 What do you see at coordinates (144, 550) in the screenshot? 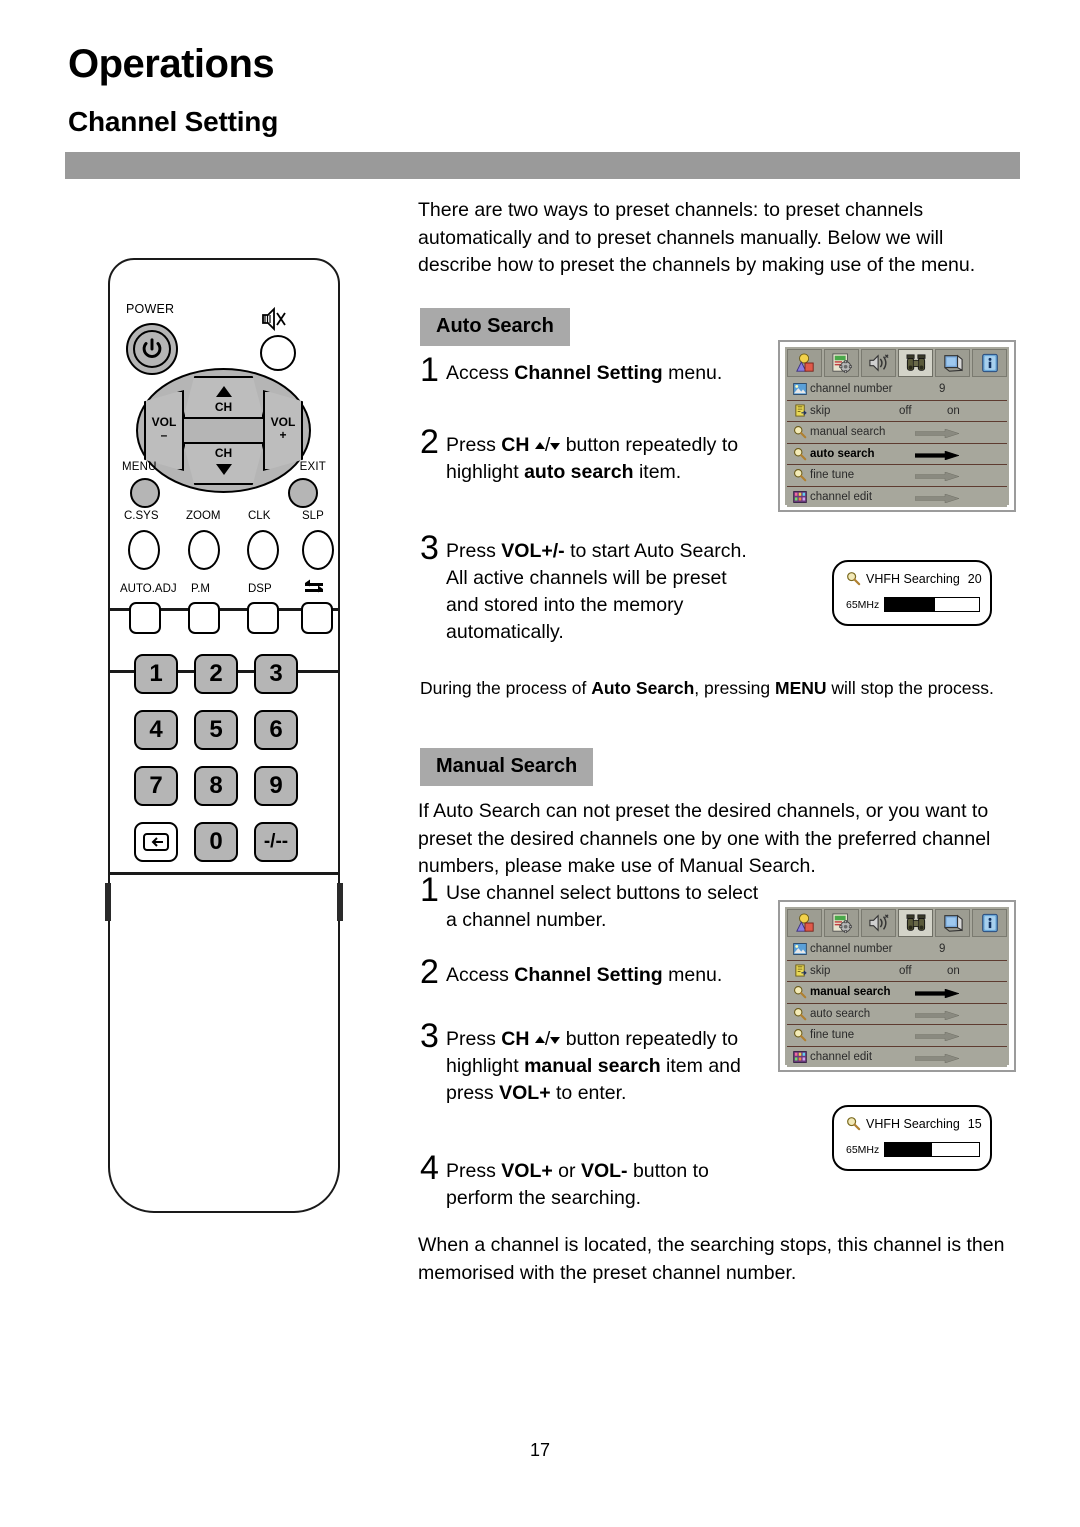
I see `csys-button` at bounding box center [144, 550].